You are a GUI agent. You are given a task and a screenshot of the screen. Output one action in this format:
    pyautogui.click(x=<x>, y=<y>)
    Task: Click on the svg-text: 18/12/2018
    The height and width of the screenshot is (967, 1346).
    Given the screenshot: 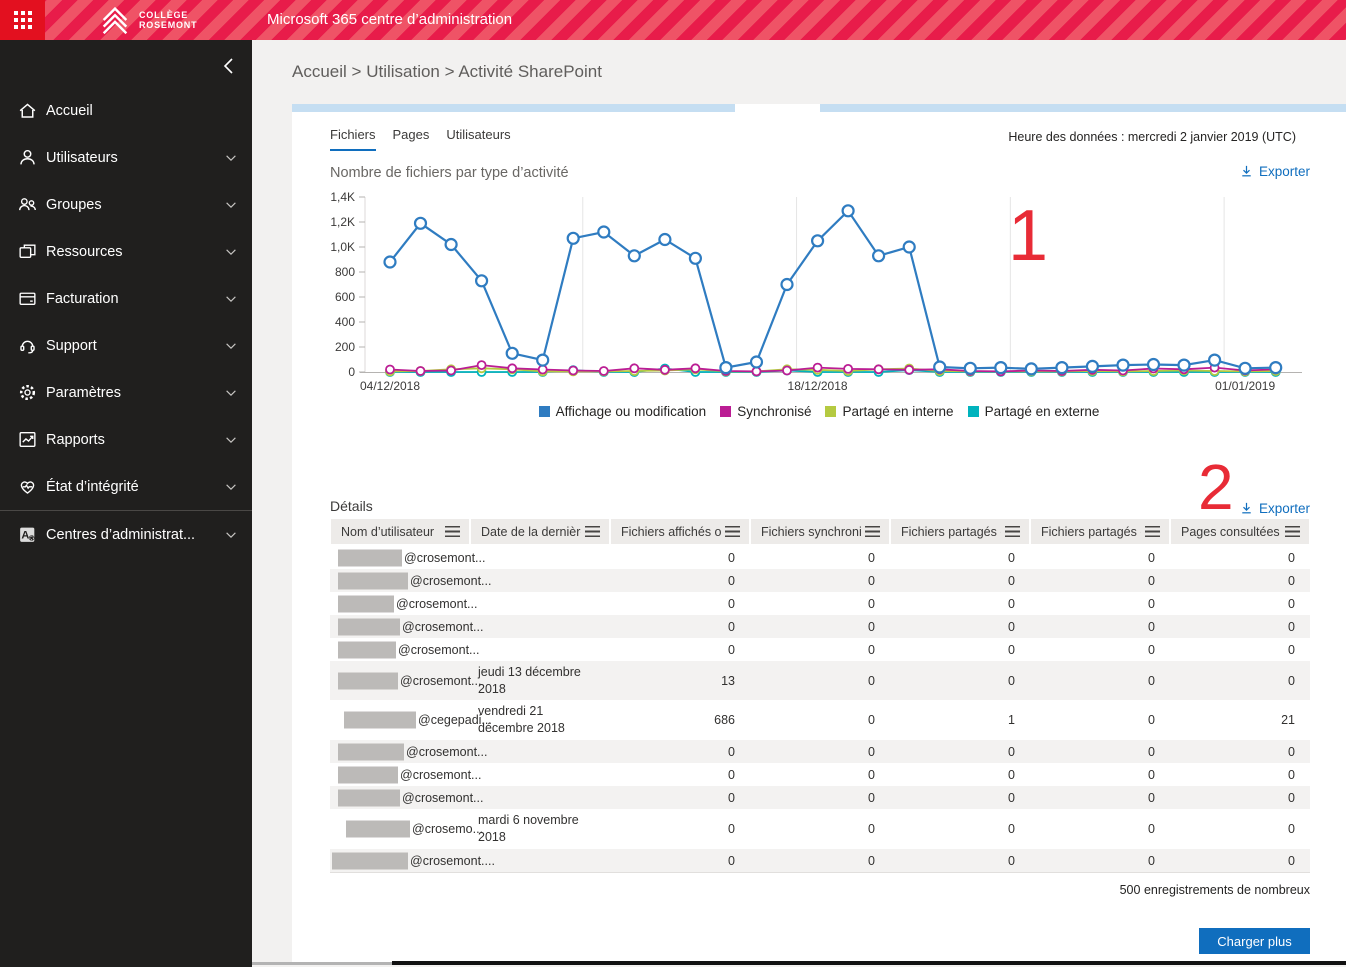 What is the action you would take?
    pyautogui.click(x=818, y=386)
    